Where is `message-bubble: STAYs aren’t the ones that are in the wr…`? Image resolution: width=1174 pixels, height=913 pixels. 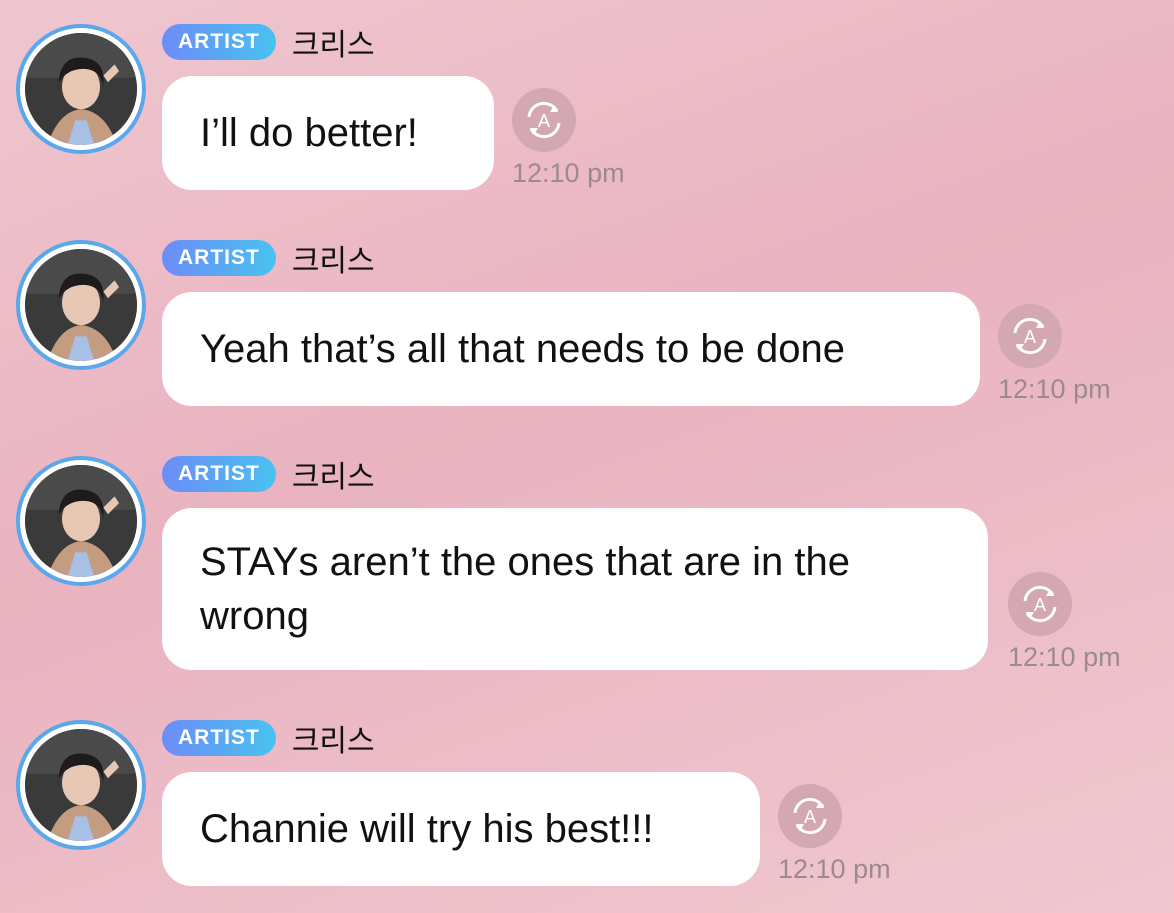 message-bubble: STAYs aren’t the ones that are in the wr… is located at coordinates (575, 589).